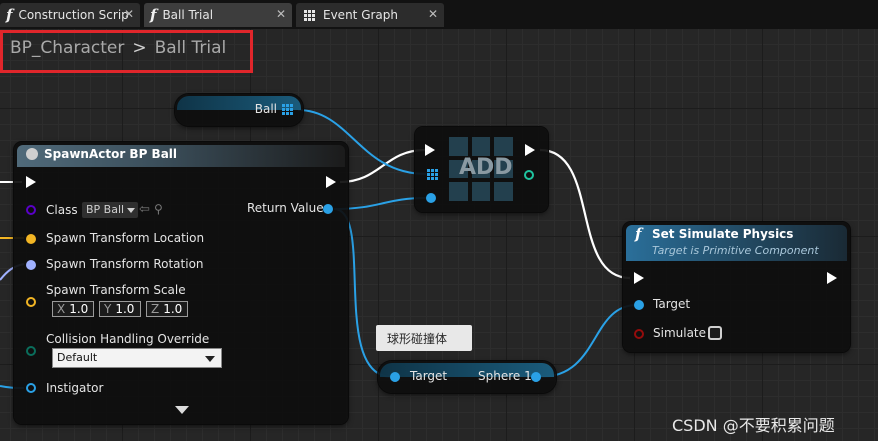 The image size is (878, 441). What do you see at coordinates (111, 154) in the screenshot?
I see `spawn-node-title: SpawnActor BP Ball` at bounding box center [111, 154].